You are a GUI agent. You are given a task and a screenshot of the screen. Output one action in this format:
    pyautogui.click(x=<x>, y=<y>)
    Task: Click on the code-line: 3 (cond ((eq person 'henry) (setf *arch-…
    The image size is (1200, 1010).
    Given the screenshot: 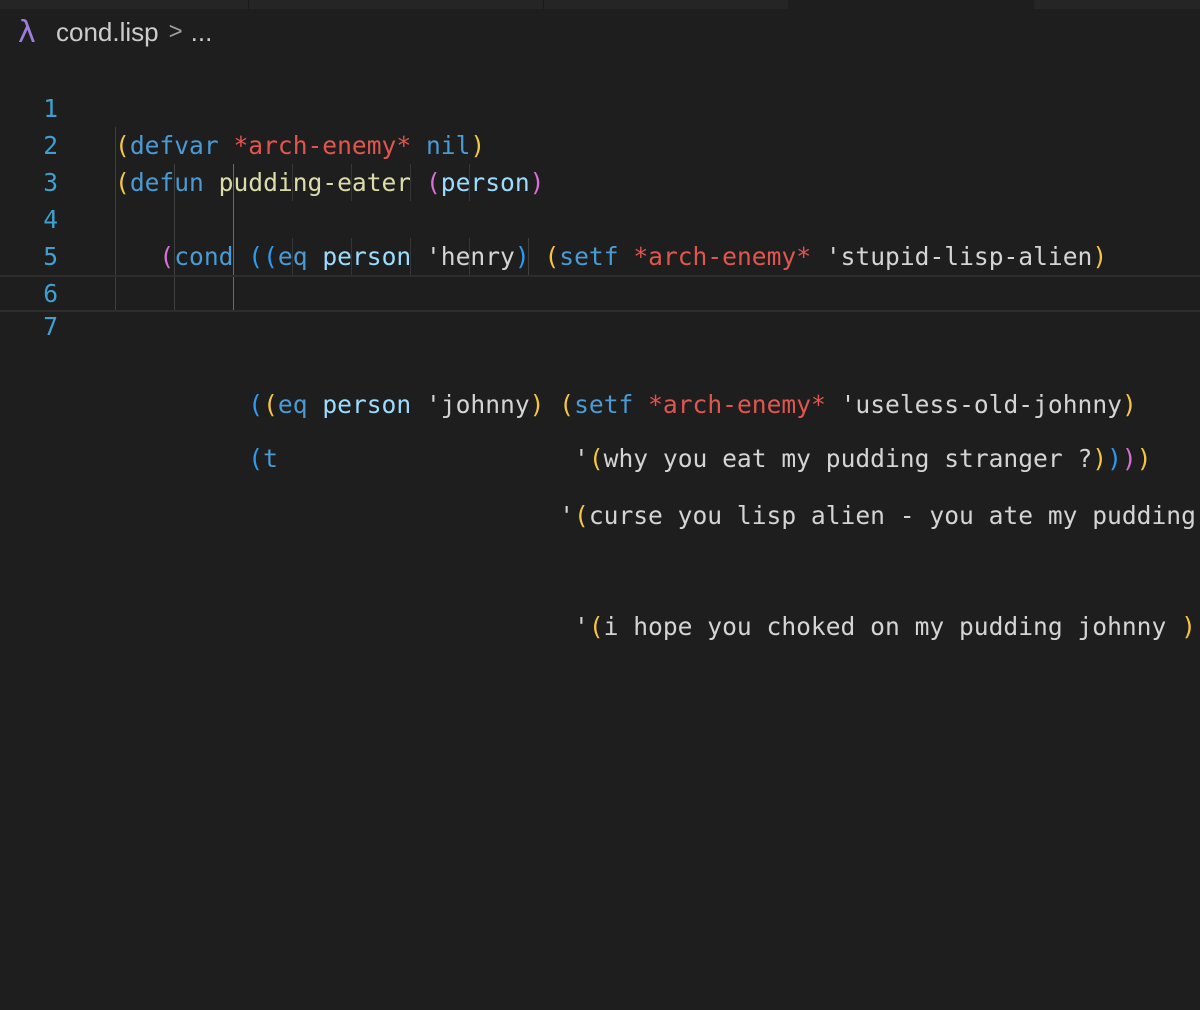 What is the action you would take?
    pyautogui.click(x=600, y=199)
    